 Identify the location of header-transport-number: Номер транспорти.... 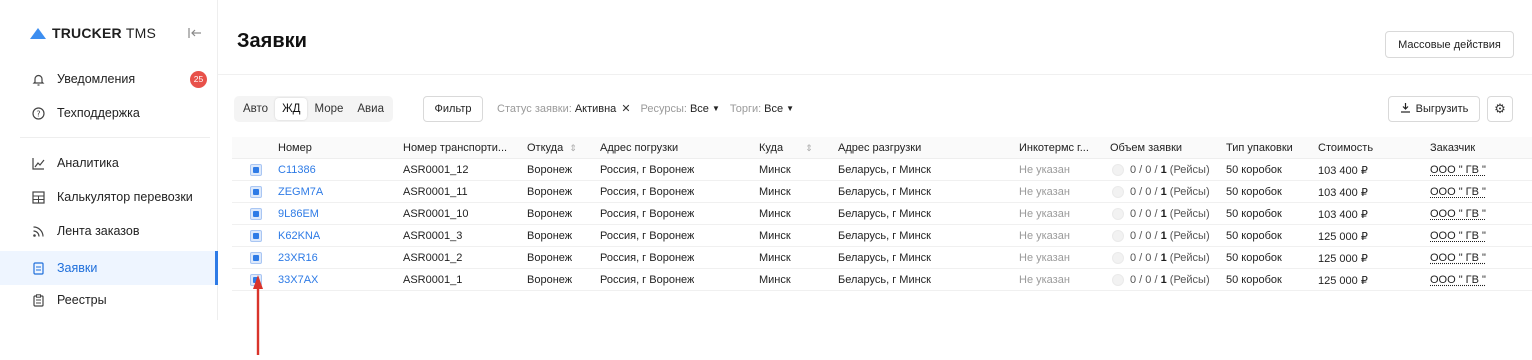
(460, 148).